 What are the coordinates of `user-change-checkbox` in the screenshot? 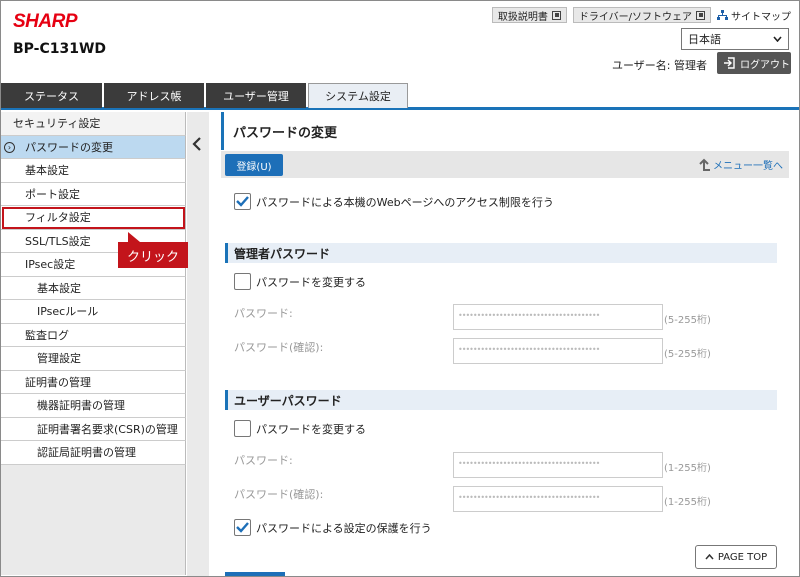 It's located at (242, 428).